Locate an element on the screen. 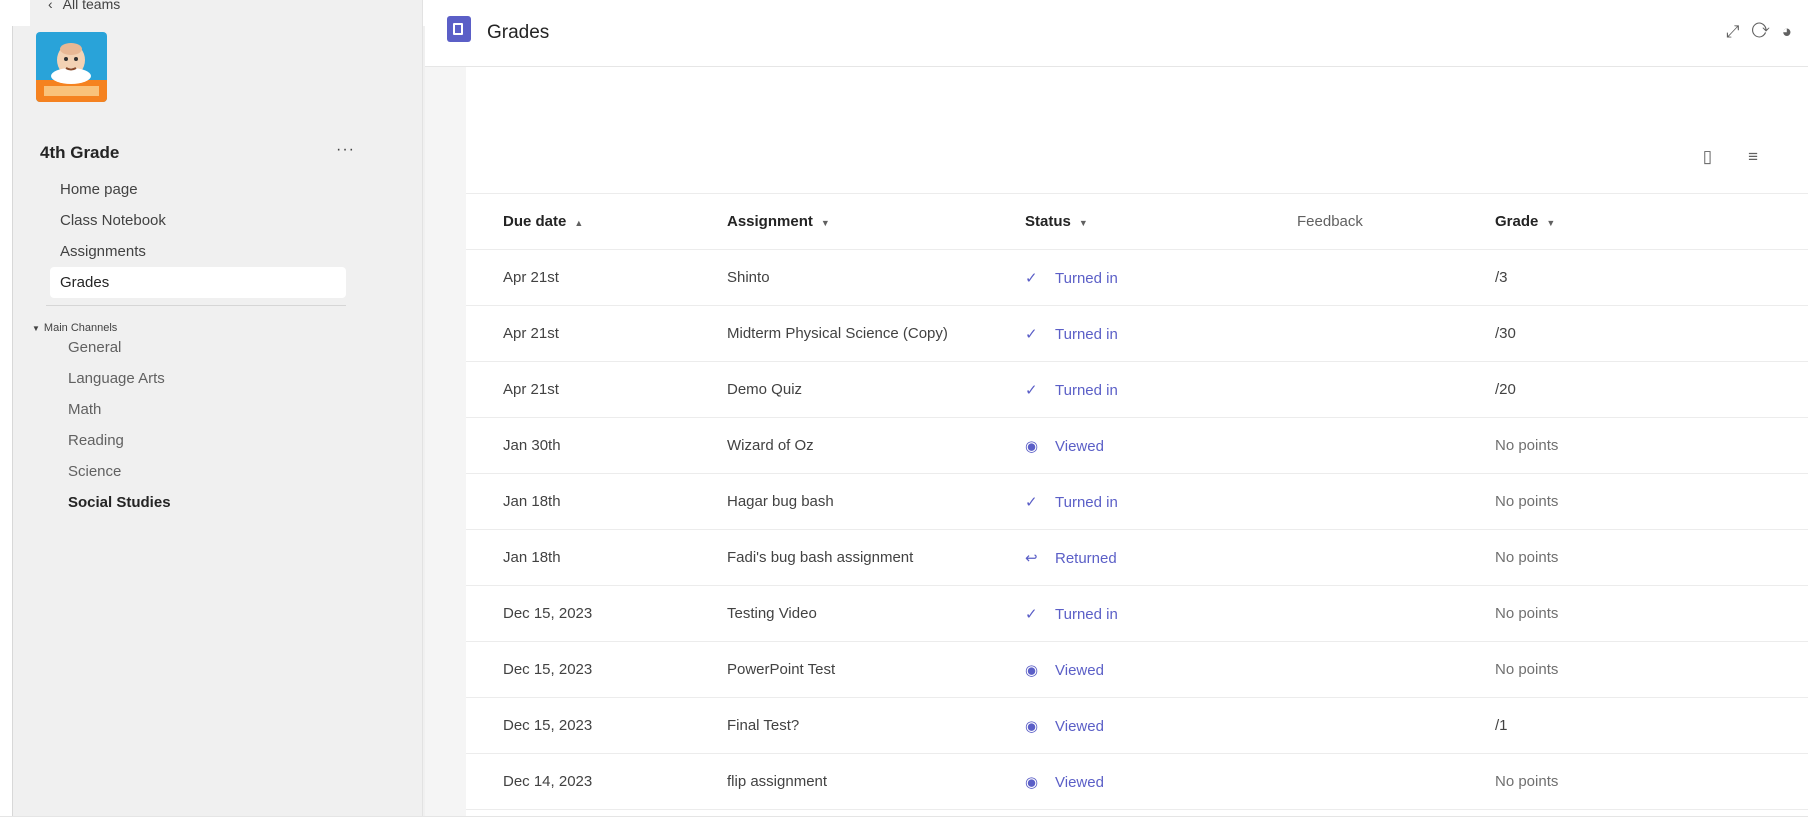 The image size is (1808, 838). table-row: Apr 21st Demo Quiz ✓ Turned in/20 is located at coordinates (1137, 389).